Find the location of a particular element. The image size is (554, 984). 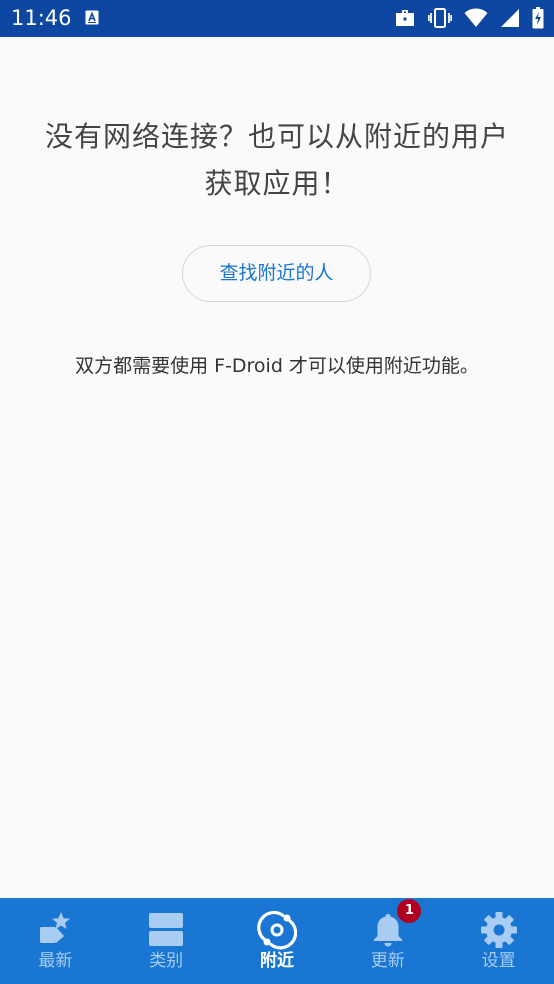

nav-label-latest: 最新 is located at coordinates (55, 961).